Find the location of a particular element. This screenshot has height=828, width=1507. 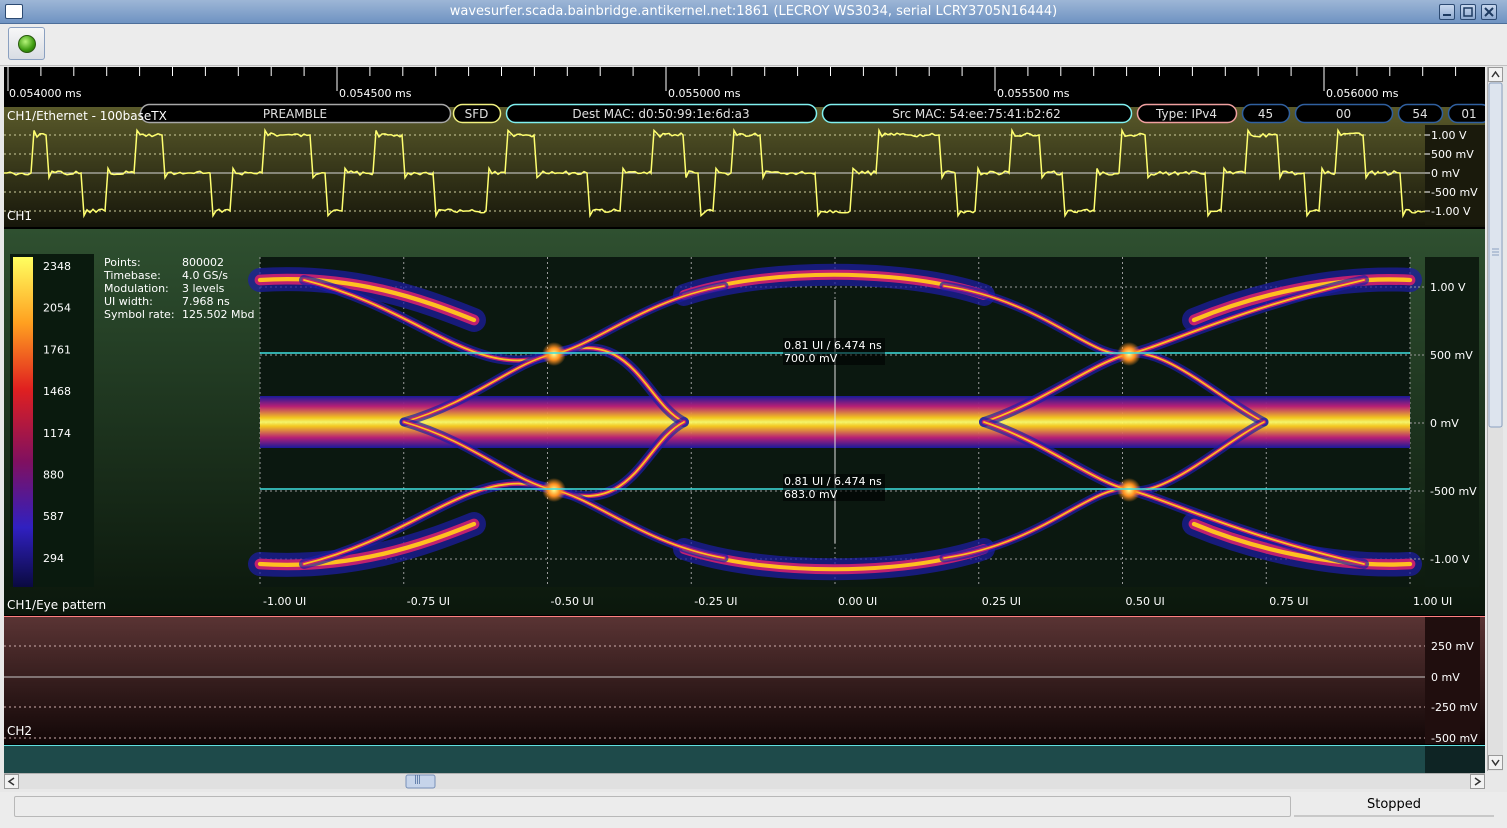

eye-info-key: Modulation: is located at coordinates (136, 288).